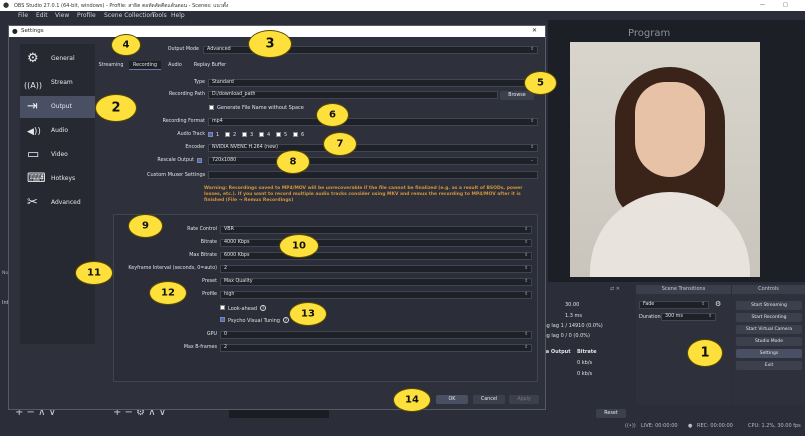  What do you see at coordinates (376, 269) in the screenshot?
I see `keyframe-interval-input: 2 ⇕` at bounding box center [376, 269].